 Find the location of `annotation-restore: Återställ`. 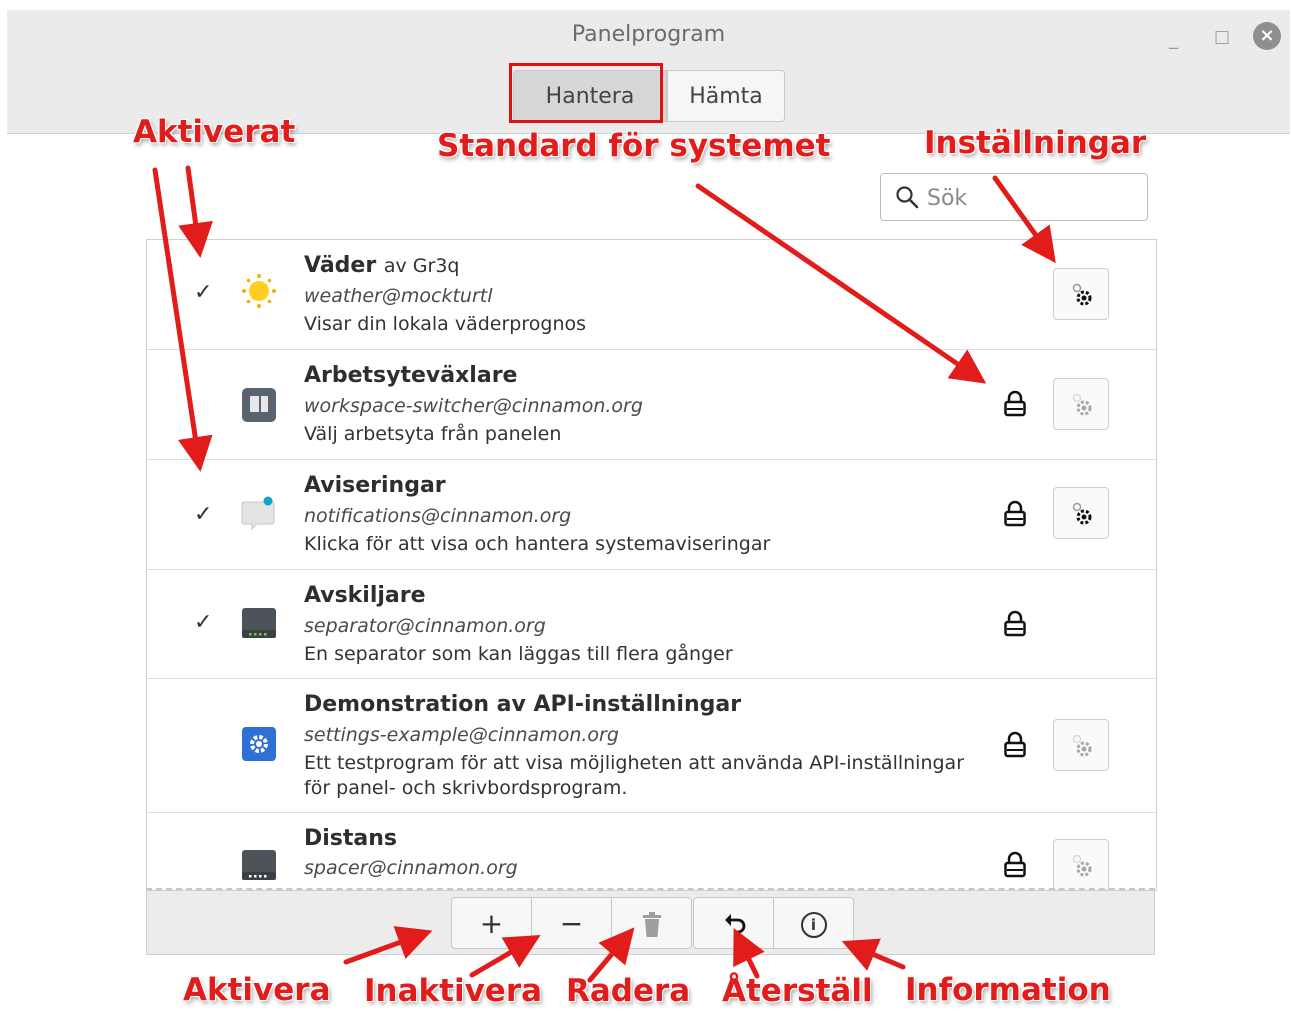

annotation-restore: Återställ is located at coordinates (797, 991).